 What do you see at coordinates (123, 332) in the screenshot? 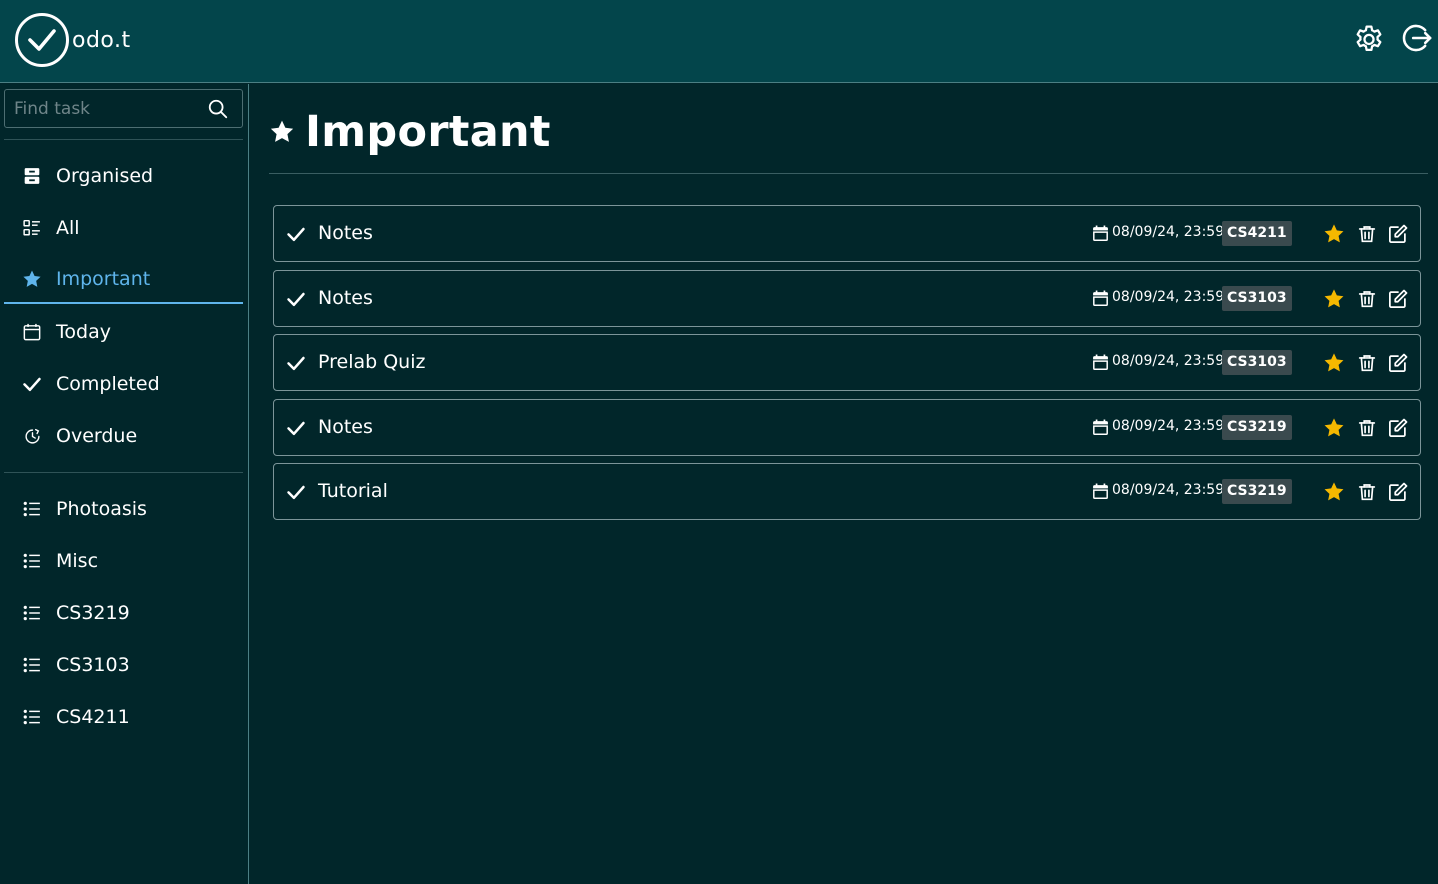
I see `sidebar-item-today: Today` at bounding box center [123, 332].